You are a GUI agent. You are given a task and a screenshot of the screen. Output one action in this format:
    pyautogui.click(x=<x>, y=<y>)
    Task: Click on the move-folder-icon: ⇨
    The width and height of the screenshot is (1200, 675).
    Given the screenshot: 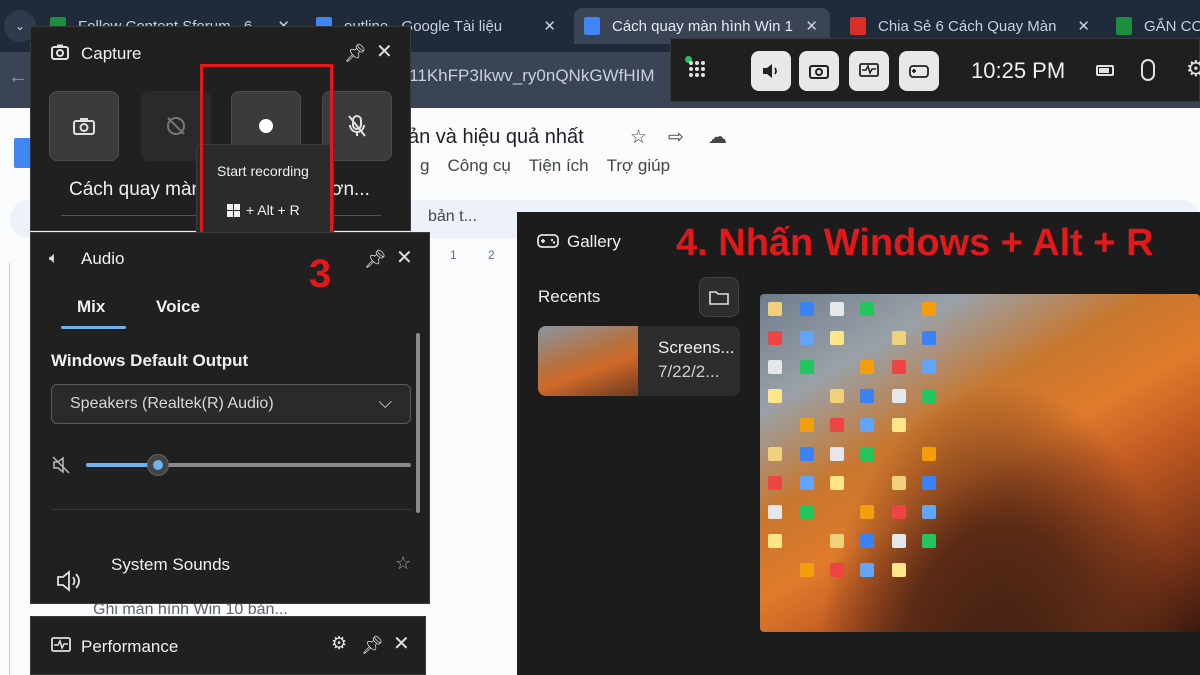 What is the action you would take?
    pyautogui.click(x=676, y=137)
    